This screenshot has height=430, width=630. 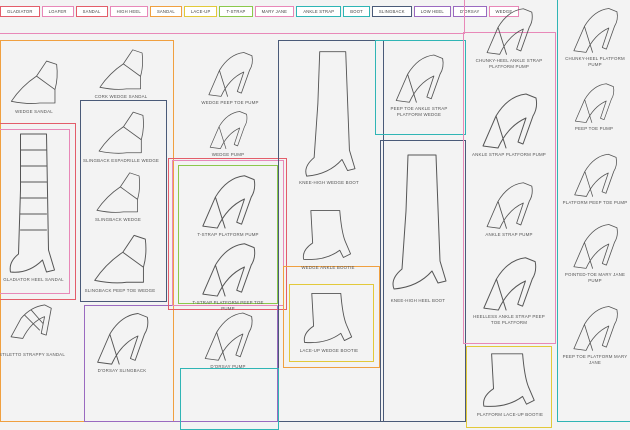 What do you see at coordinates (120, 259) in the screenshot?
I see `slingback-peep-toe-wedge-icon` at bounding box center [120, 259].